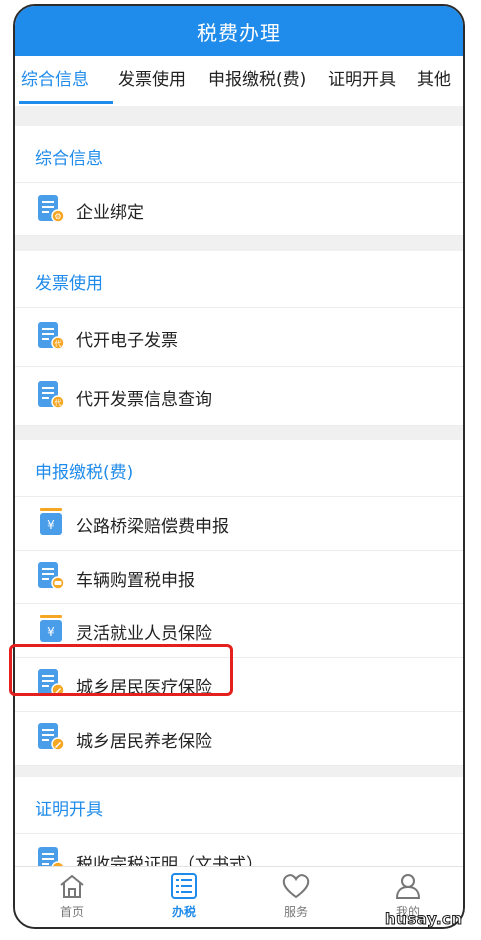 This screenshot has height=940, width=481. Describe the element at coordinates (144, 742) in the screenshot. I see `item-label: 城乡居民养老保险` at that location.